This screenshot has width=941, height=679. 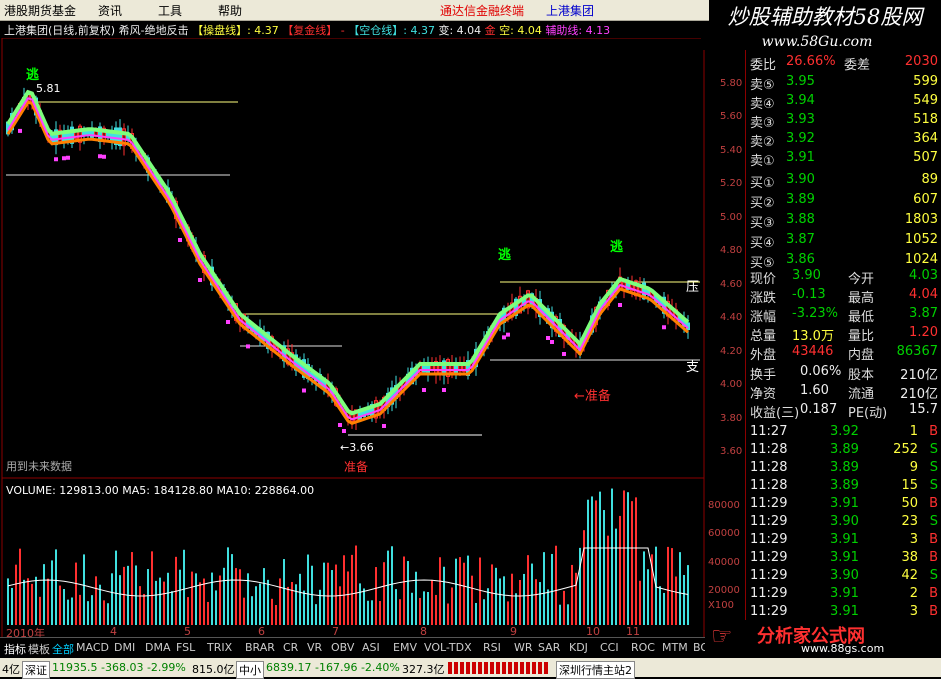 I want to click on ask-row: 卖⑤ 3.95 599, so click(x=844, y=83).